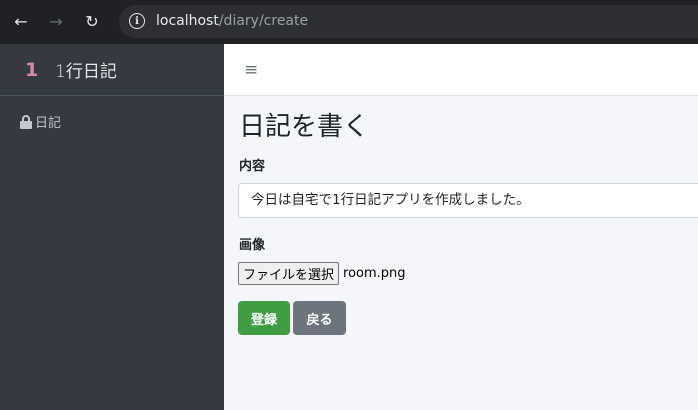 This screenshot has height=410, width=698. I want to click on url-path: /diary/create, so click(263, 21).